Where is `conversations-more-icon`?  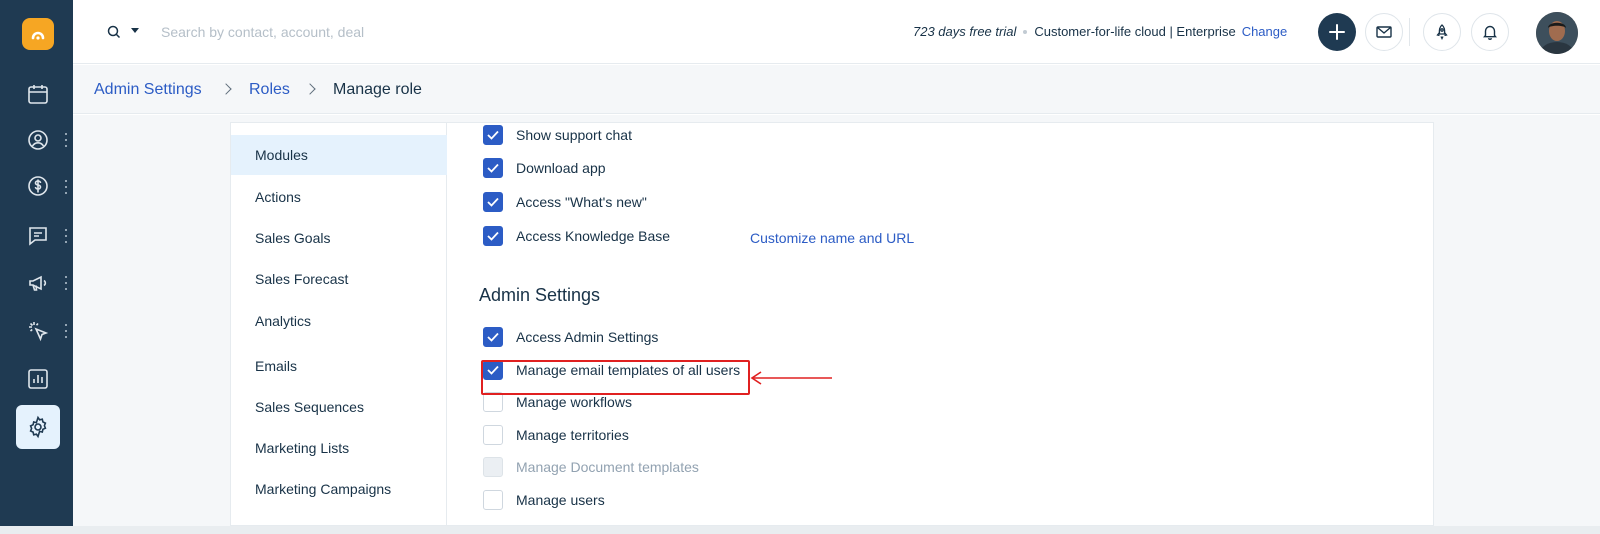
conversations-more-icon is located at coordinates (66, 236).